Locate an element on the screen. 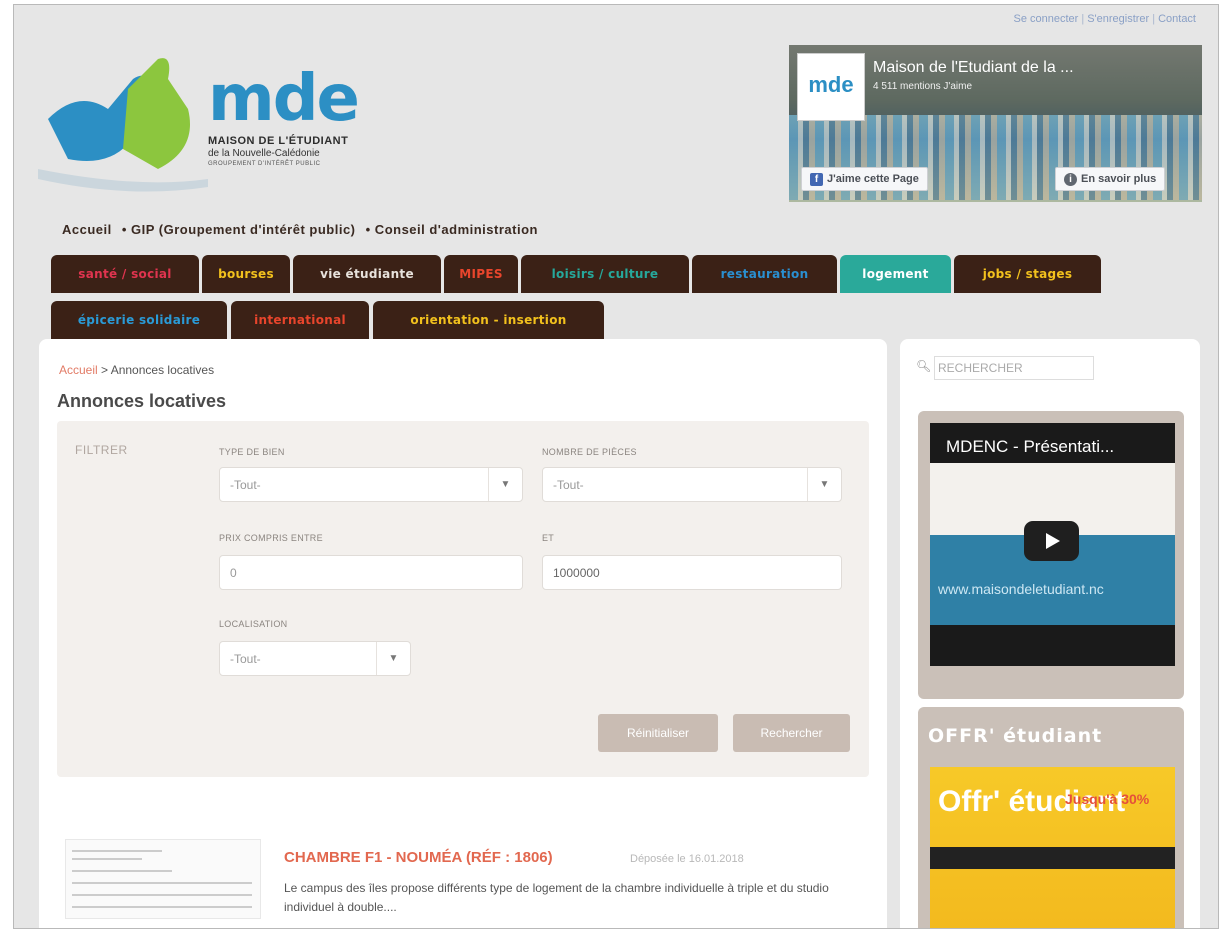 Image resolution: width=1225 pixels, height=929 pixels. fb-likes-count: 4 511 mentions J'aime is located at coordinates (922, 86).